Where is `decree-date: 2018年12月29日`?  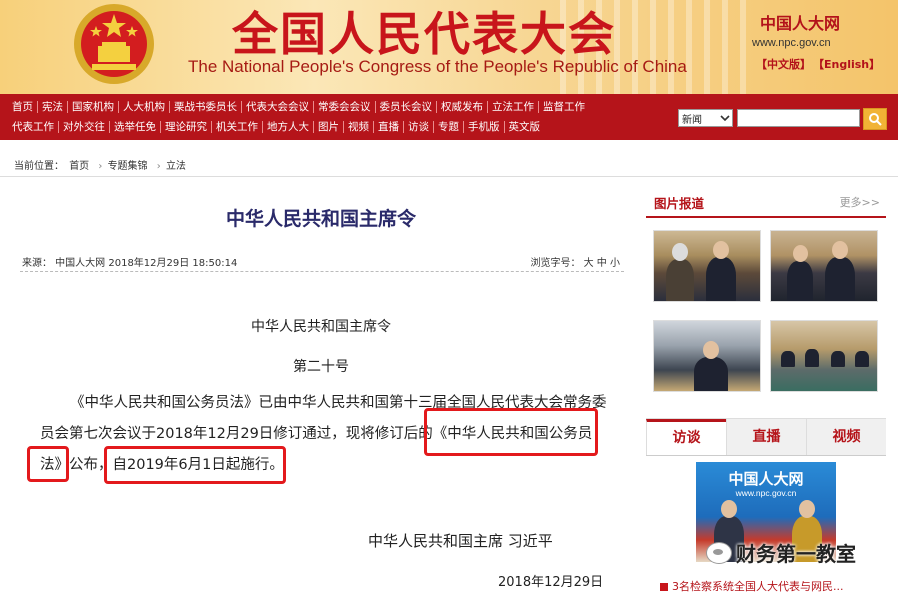 decree-date: 2018年12月29日 is located at coordinates (551, 582).